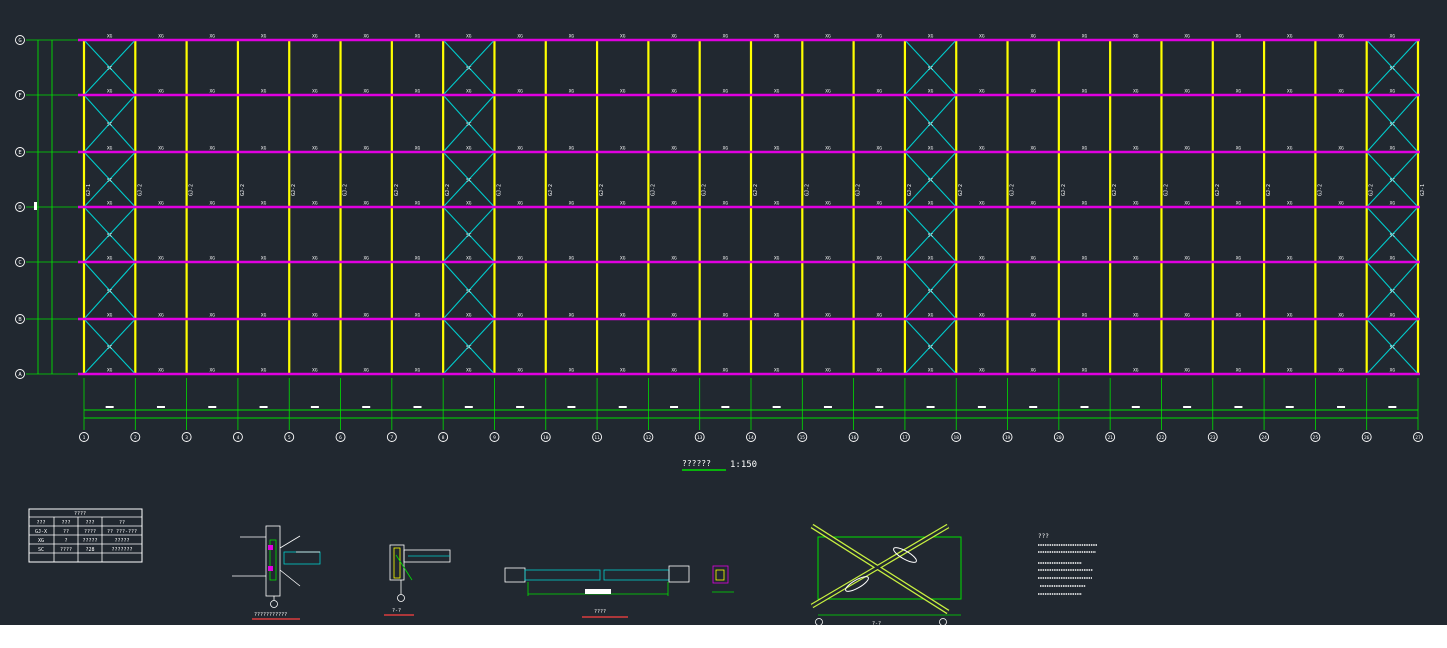 This screenshot has height=648, width=1447. Describe the element at coordinates (854, 438) in the screenshot. I see `column-axis-label: 16` at that location.